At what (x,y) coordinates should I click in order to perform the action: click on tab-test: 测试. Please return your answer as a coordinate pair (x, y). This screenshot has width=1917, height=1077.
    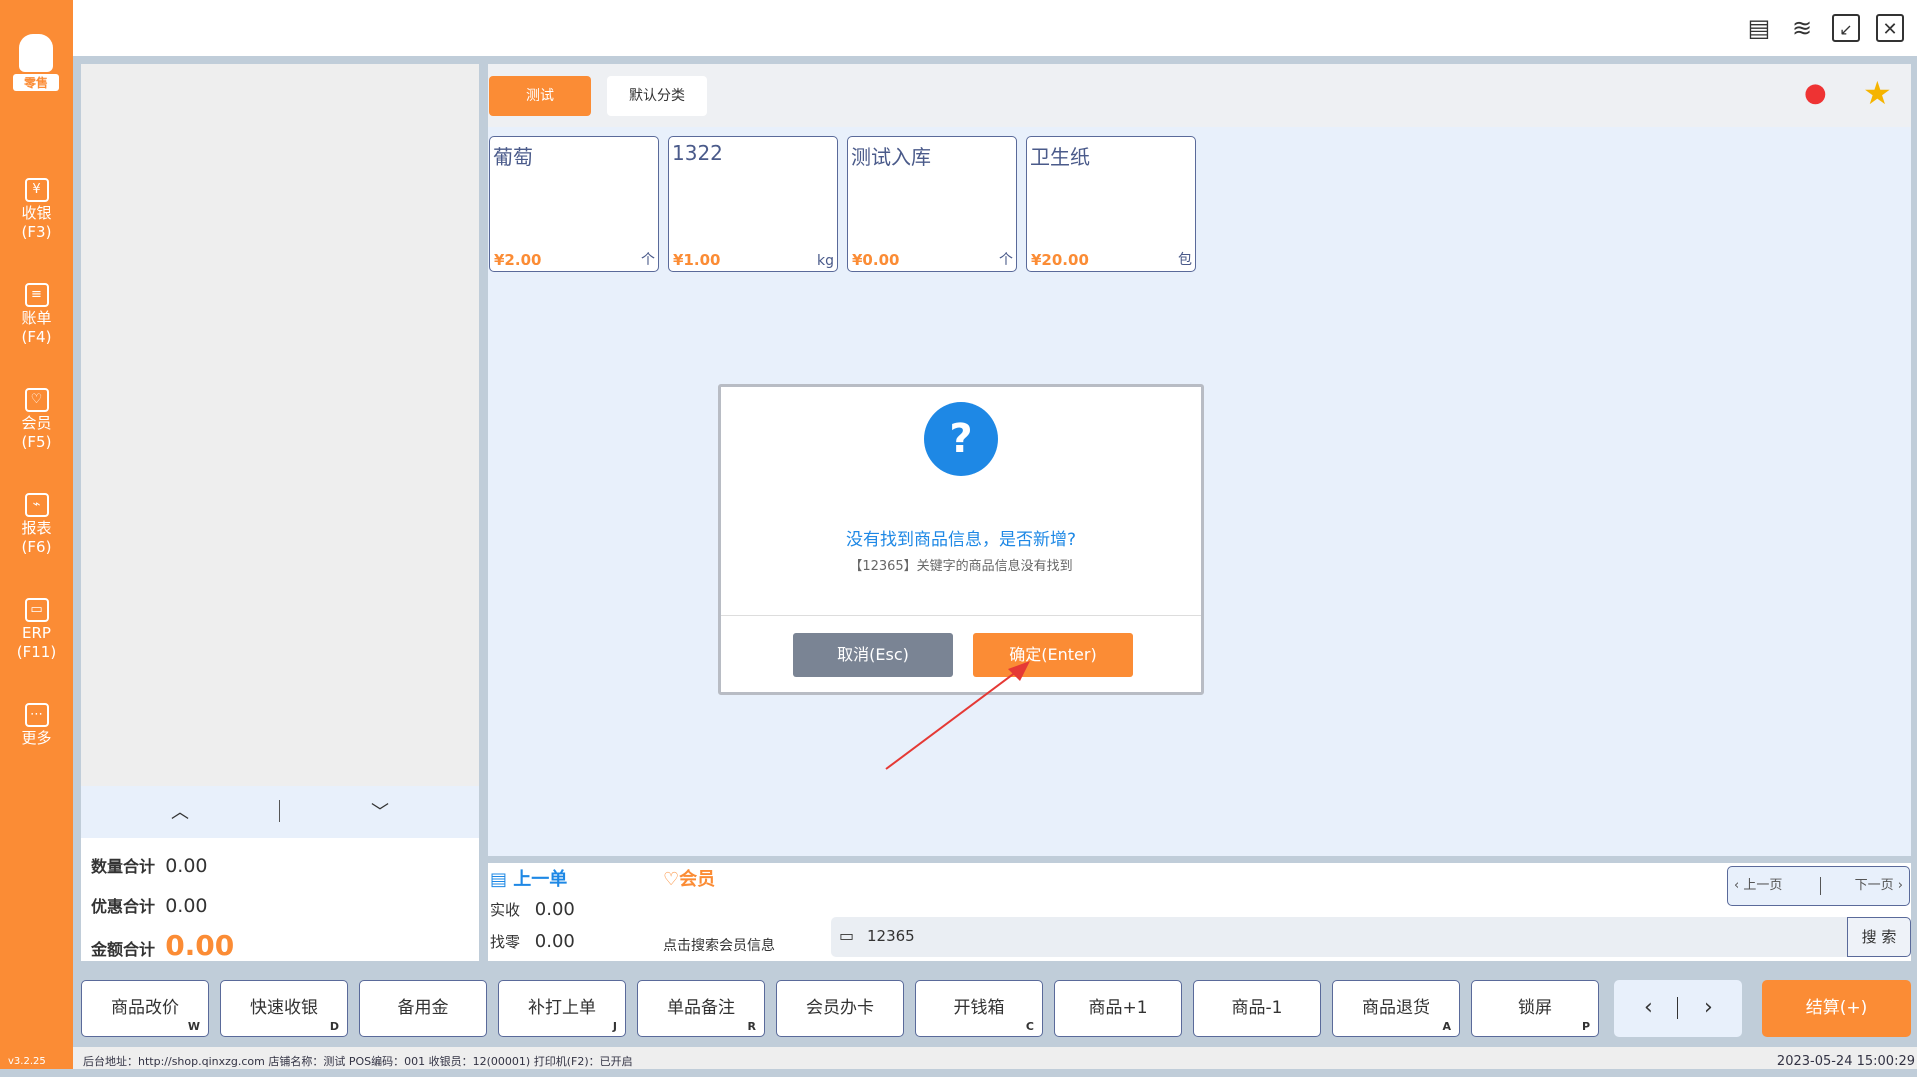
    Looking at the image, I should click on (540, 96).